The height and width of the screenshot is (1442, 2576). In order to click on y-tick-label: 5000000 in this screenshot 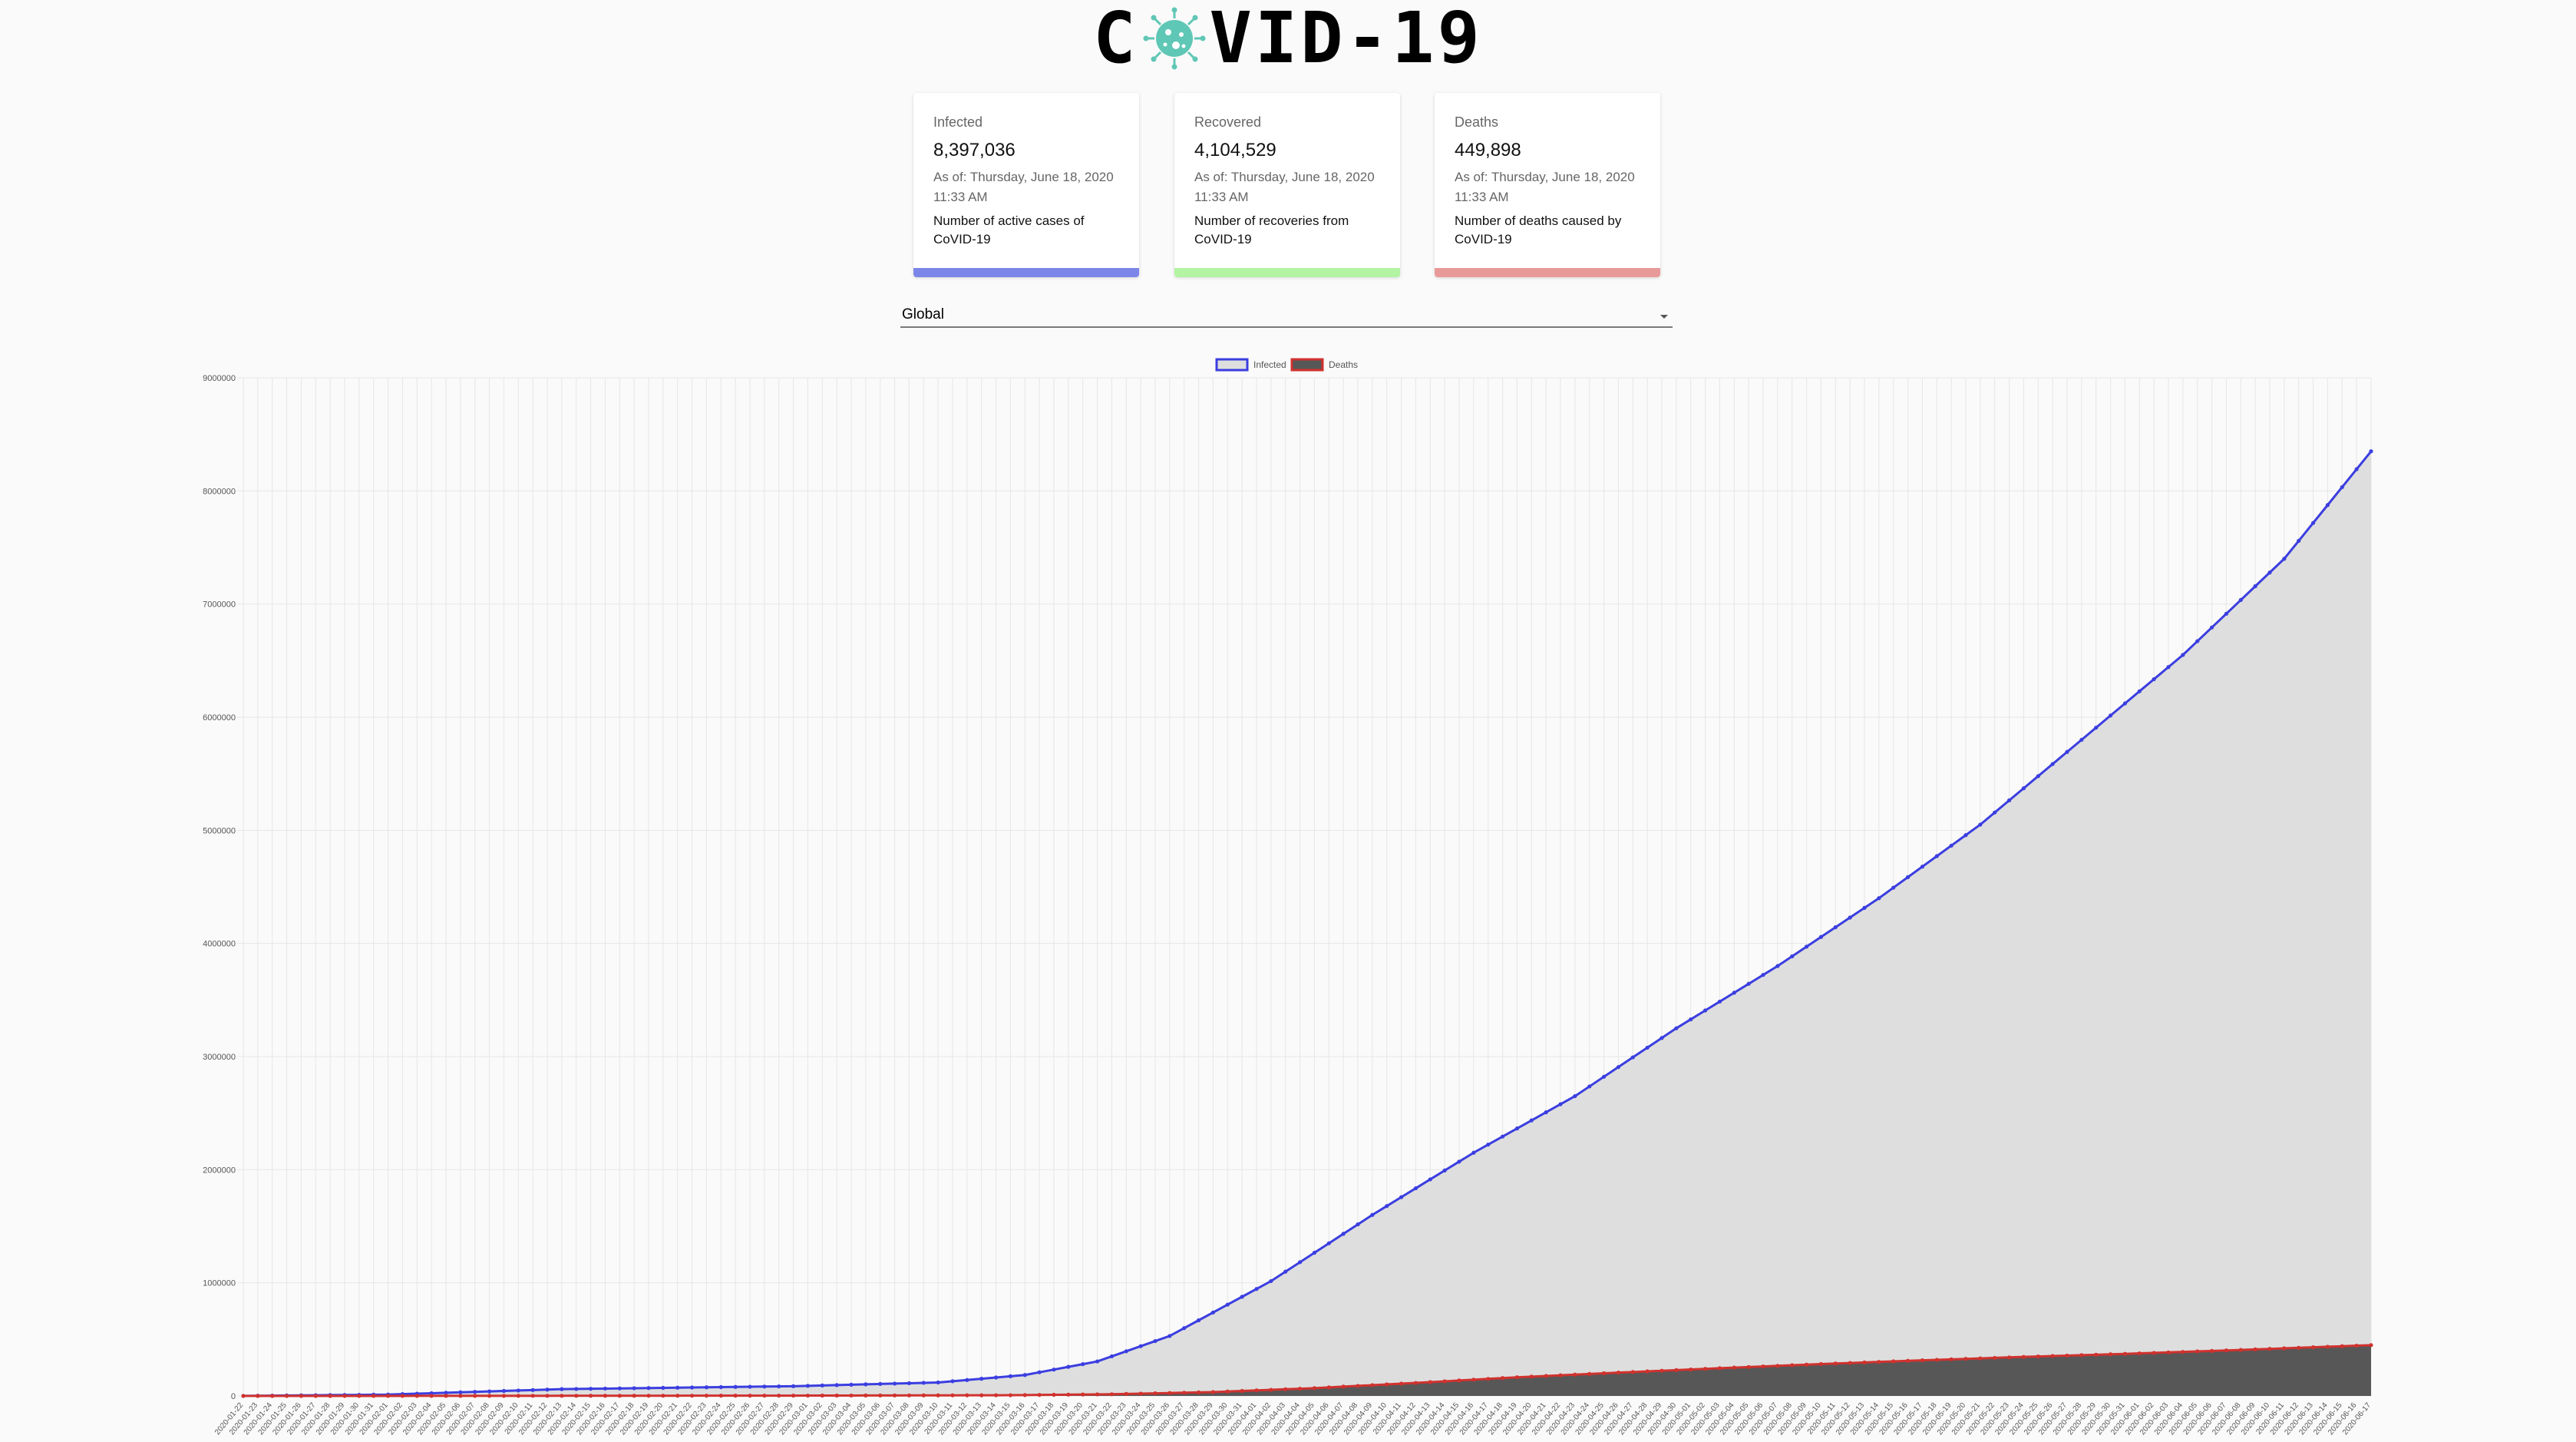, I will do `click(219, 831)`.